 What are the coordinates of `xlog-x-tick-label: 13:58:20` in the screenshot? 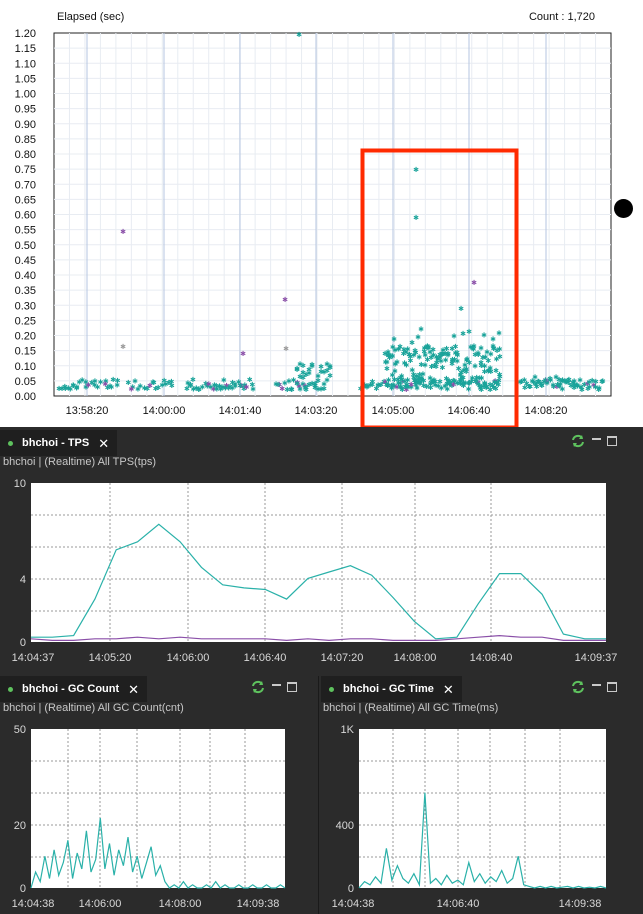 It's located at (87, 411).